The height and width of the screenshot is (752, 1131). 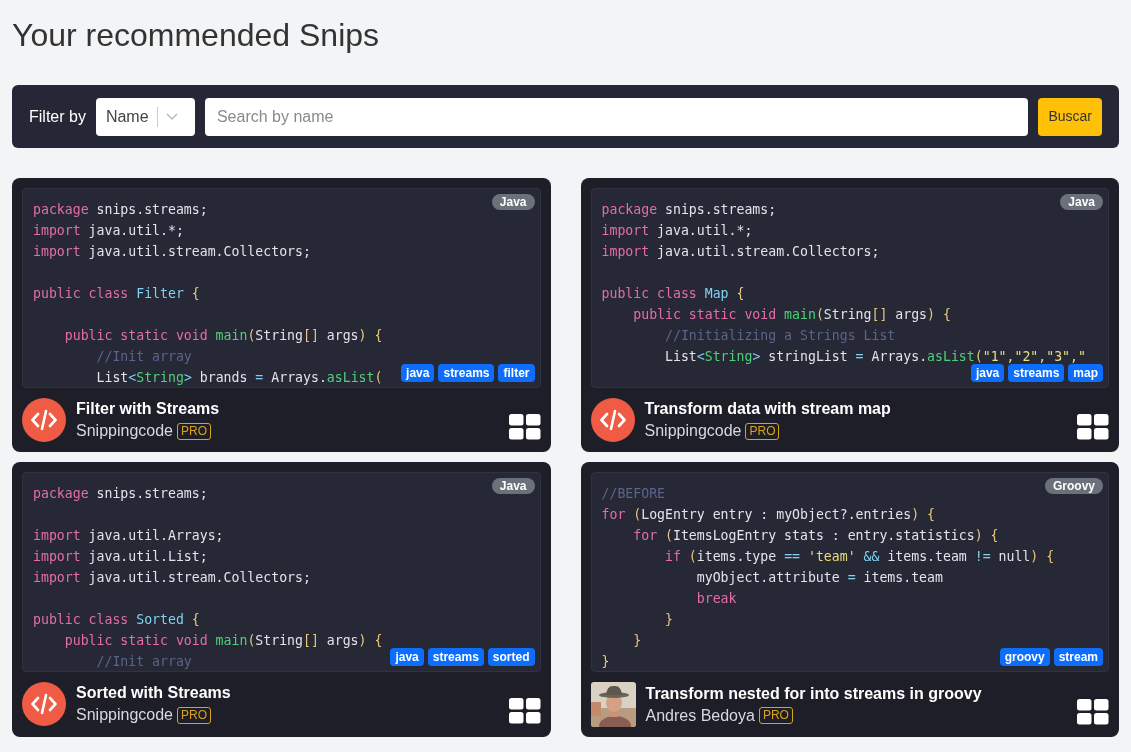 What do you see at coordinates (516, 373) in the screenshot?
I see `tag-badge: filter` at bounding box center [516, 373].